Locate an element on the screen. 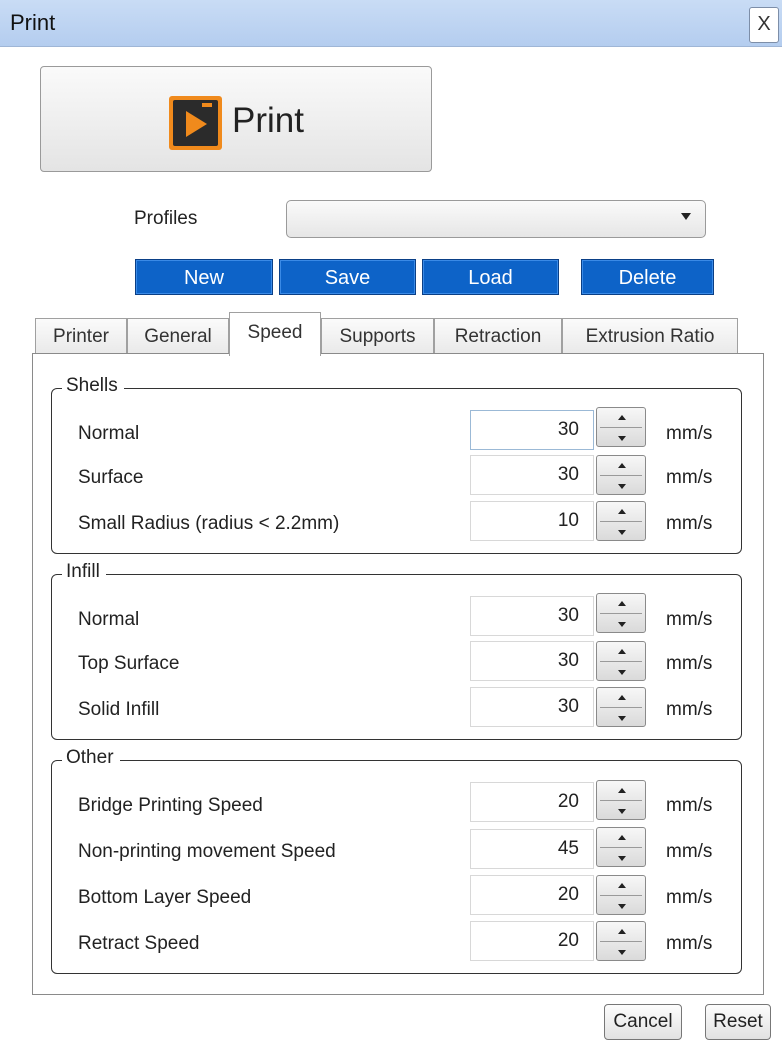  print-button-label: Print is located at coordinates (268, 120).